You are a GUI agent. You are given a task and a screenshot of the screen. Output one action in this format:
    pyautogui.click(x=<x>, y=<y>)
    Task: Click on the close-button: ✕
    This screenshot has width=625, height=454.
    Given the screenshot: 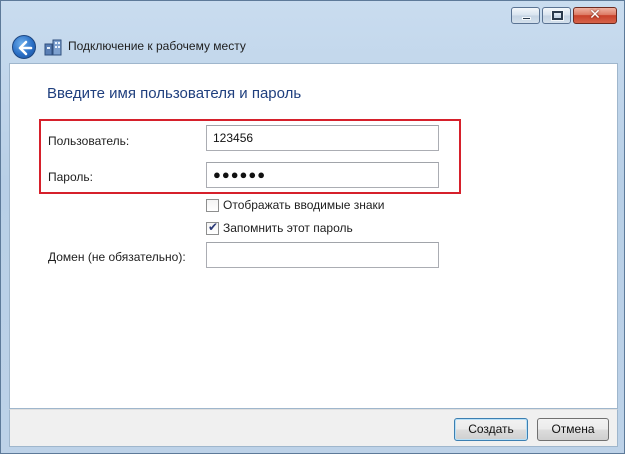 What is the action you would take?
    pyautogui.click(x=595, y=15)
    